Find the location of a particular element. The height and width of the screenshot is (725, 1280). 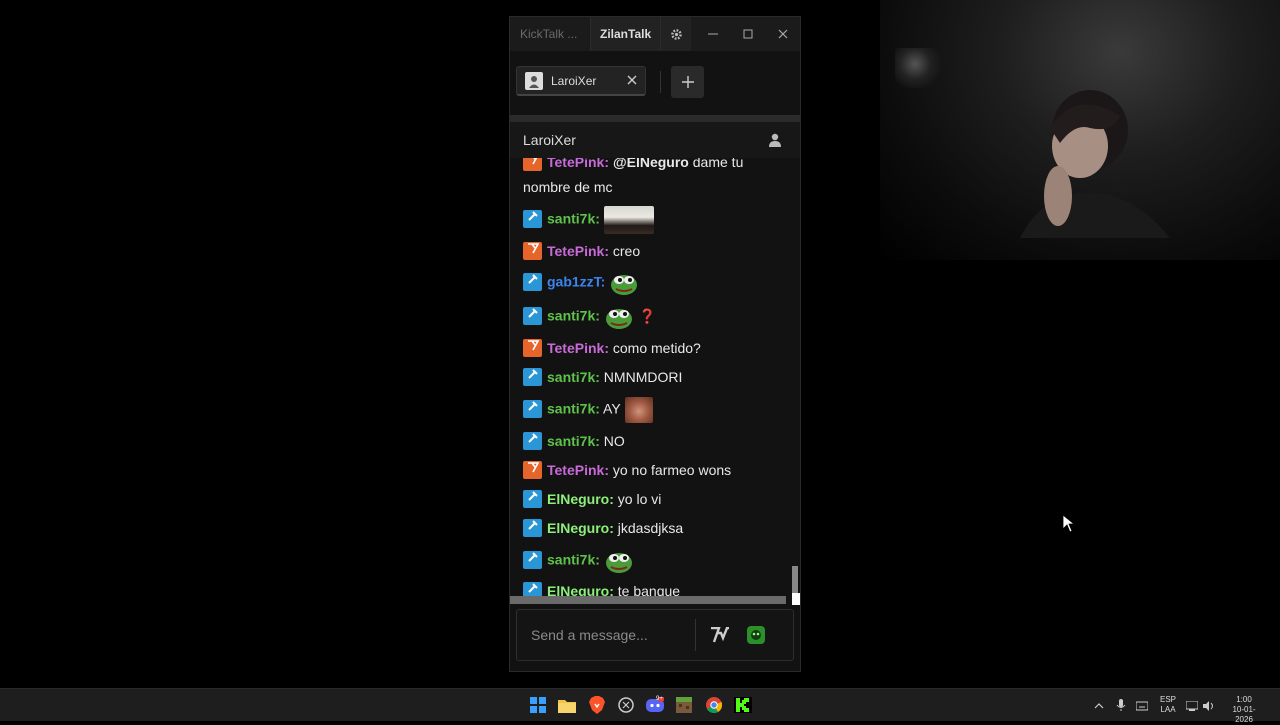

chat-header: LaroiXer is located at coordinates (655, 140).